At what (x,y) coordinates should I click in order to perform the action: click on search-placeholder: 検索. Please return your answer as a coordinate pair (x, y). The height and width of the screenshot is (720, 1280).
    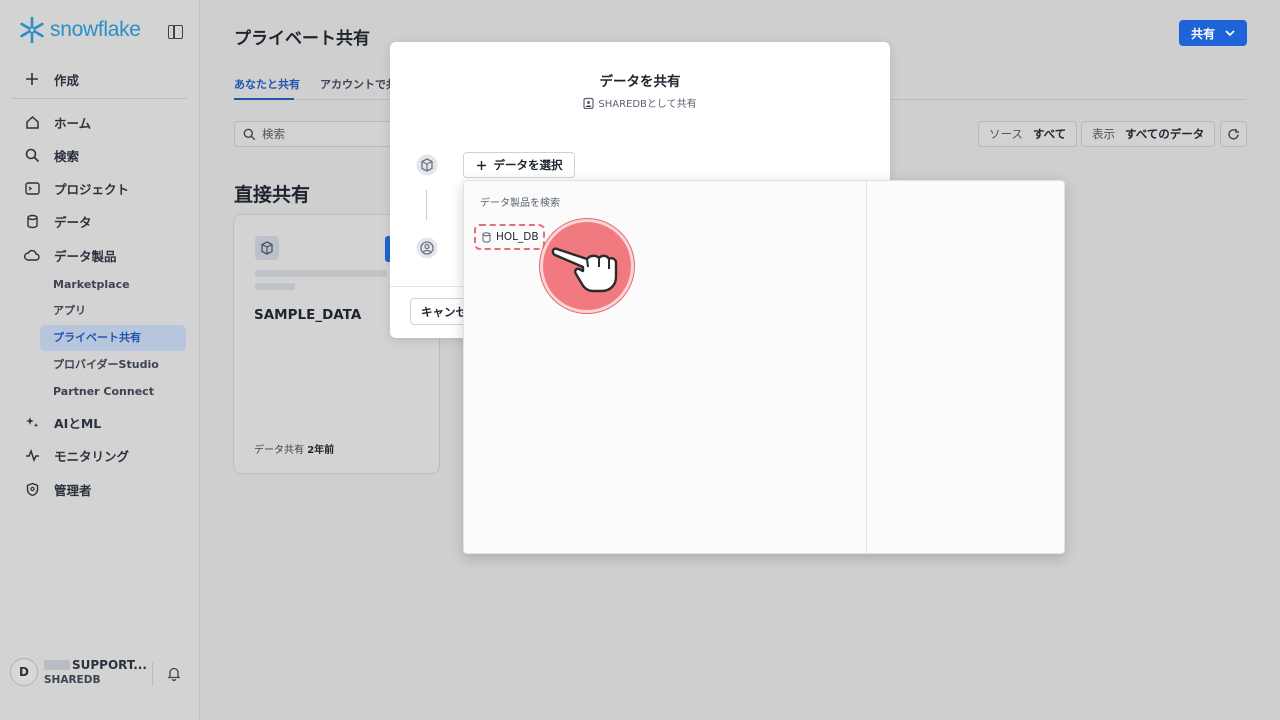
    Looking at the image, I should click on (273, 134).